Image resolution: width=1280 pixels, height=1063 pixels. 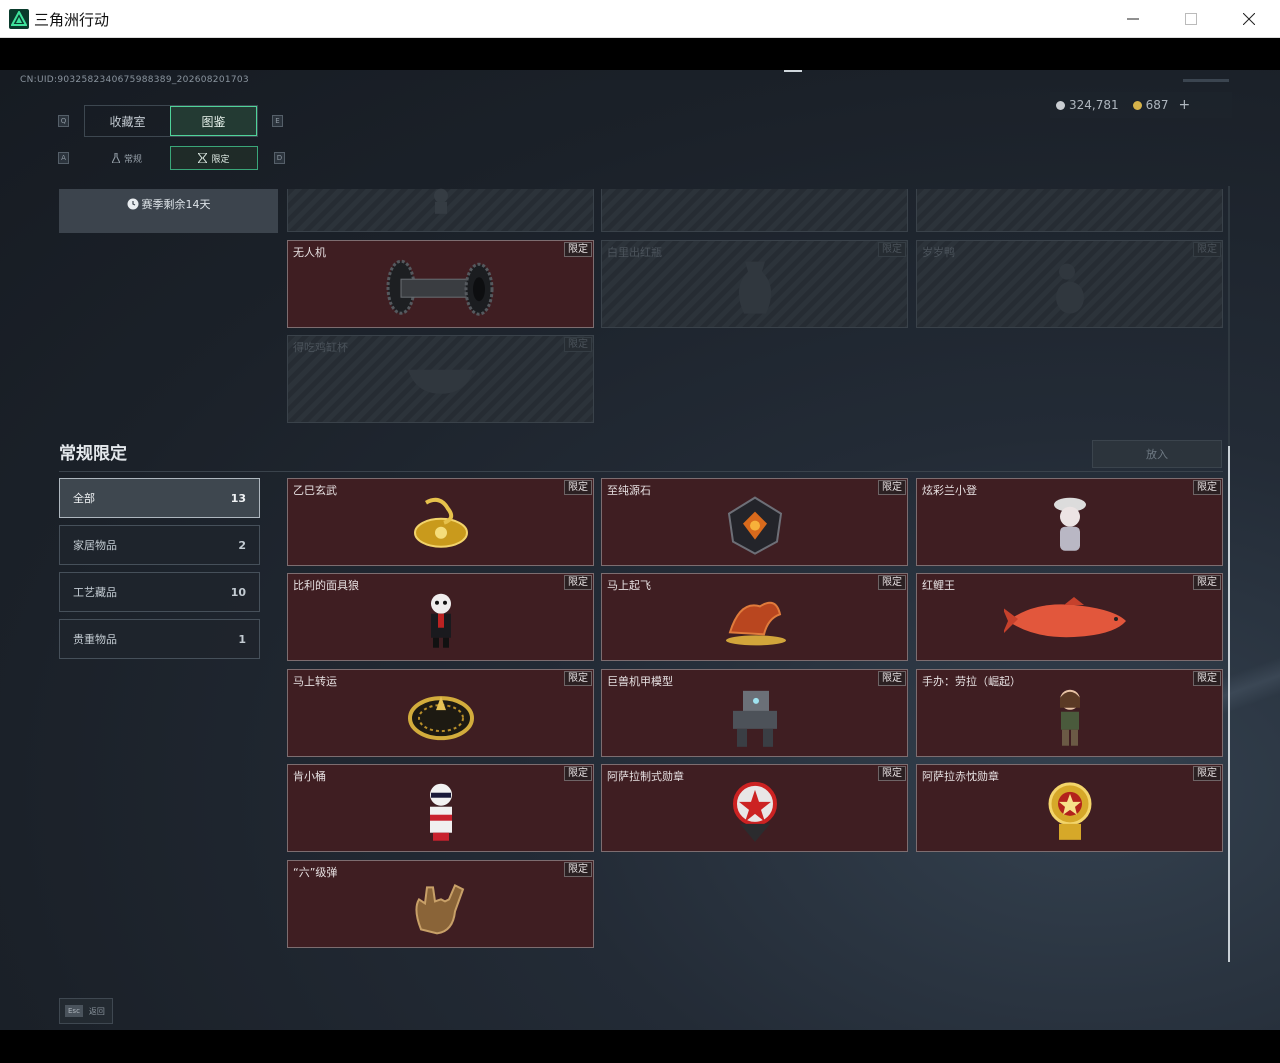 I want to click on key-hint-d: D, so click(x=279, y=158).